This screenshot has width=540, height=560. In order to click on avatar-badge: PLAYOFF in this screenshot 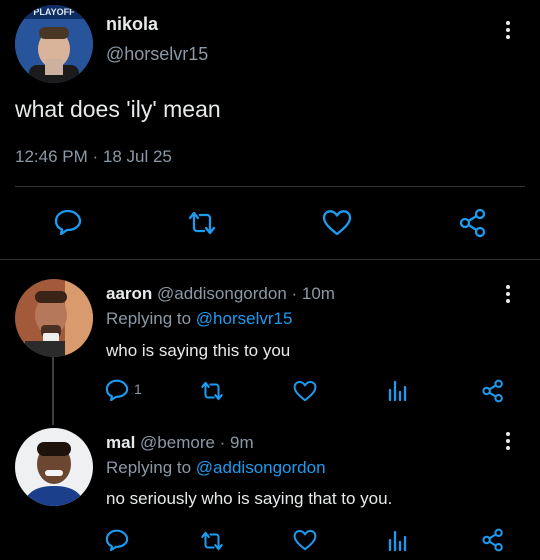, I will do `click(54, 12)`.